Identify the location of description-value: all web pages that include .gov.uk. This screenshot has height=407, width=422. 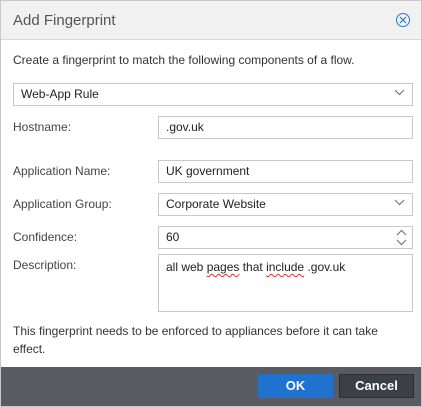
(256, 267).